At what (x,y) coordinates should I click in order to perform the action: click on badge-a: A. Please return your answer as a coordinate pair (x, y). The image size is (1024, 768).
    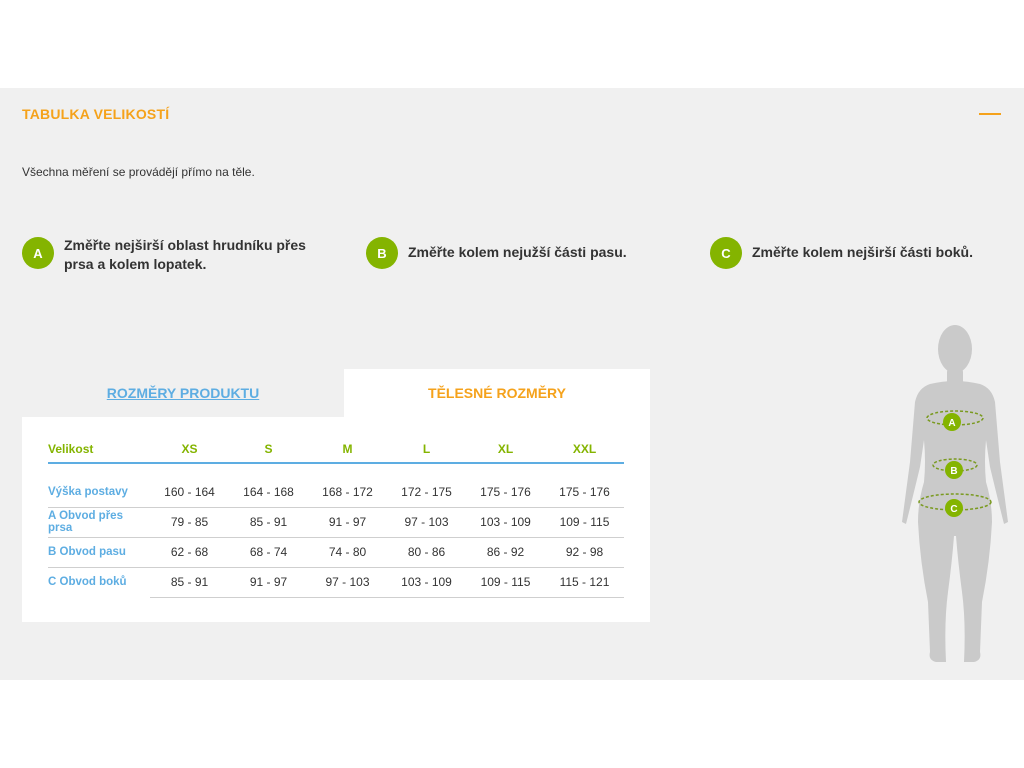
    Looking at the image, I should click on (38, 253).